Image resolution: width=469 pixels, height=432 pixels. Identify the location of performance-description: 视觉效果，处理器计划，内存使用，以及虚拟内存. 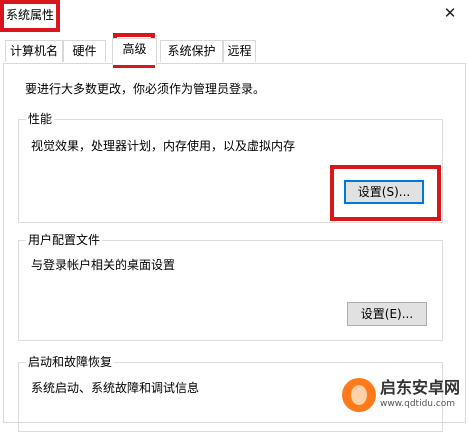
(163, 146).